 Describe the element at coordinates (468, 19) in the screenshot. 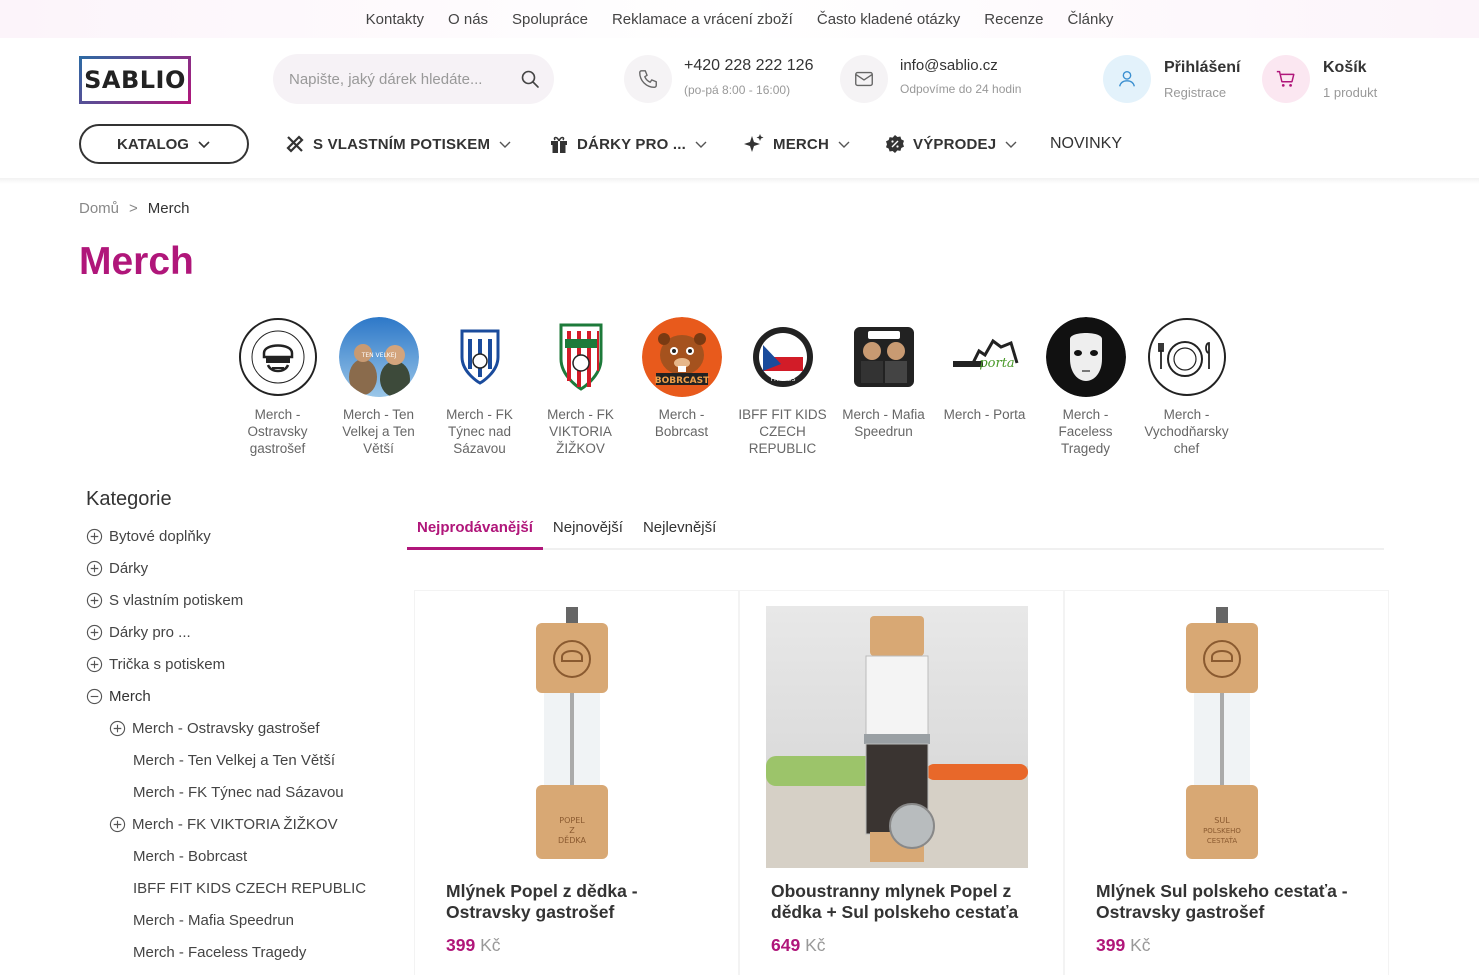

I see `top-link-o-nas: O nás` at that location.